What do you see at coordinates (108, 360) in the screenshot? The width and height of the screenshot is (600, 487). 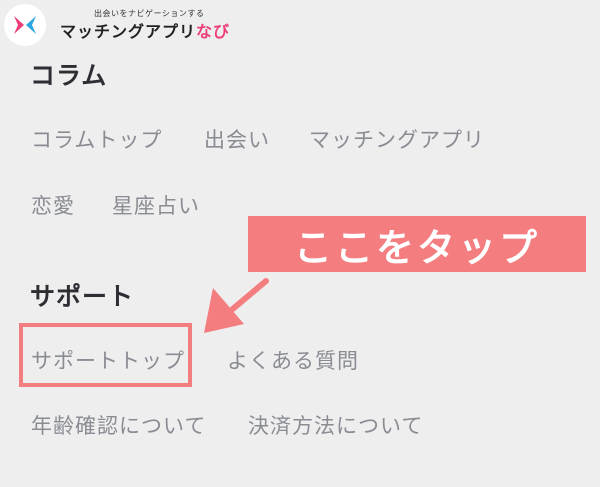 I see `link-support-top: サポートトップ` at bounding box center [108, 360].